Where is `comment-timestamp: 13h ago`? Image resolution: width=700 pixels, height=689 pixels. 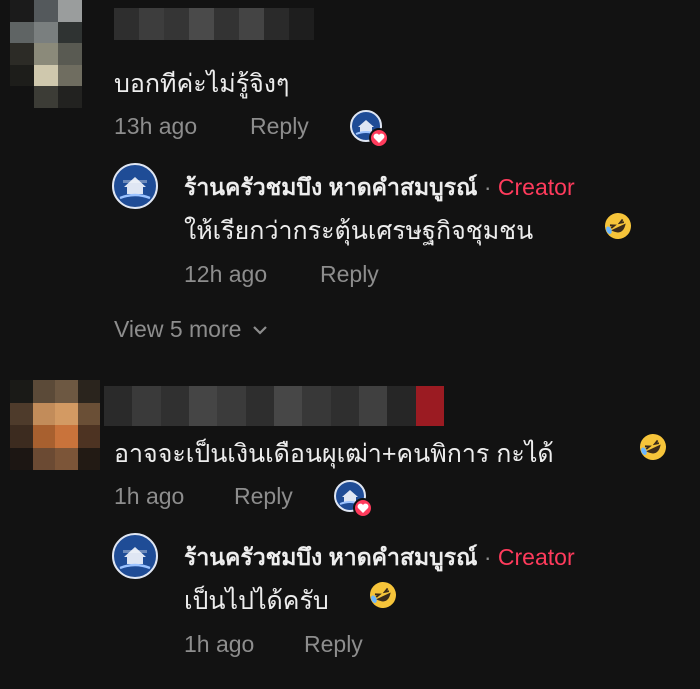 comment-timestamp: 13h ago is located at coordinates (156, 126).